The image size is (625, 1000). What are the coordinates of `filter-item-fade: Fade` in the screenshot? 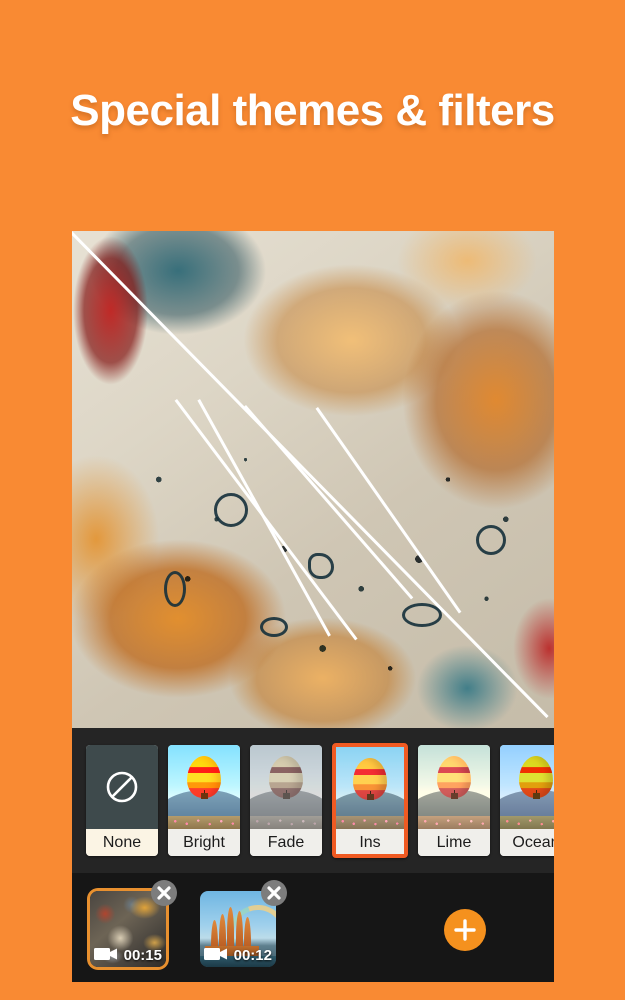 It's located at (286, 800).